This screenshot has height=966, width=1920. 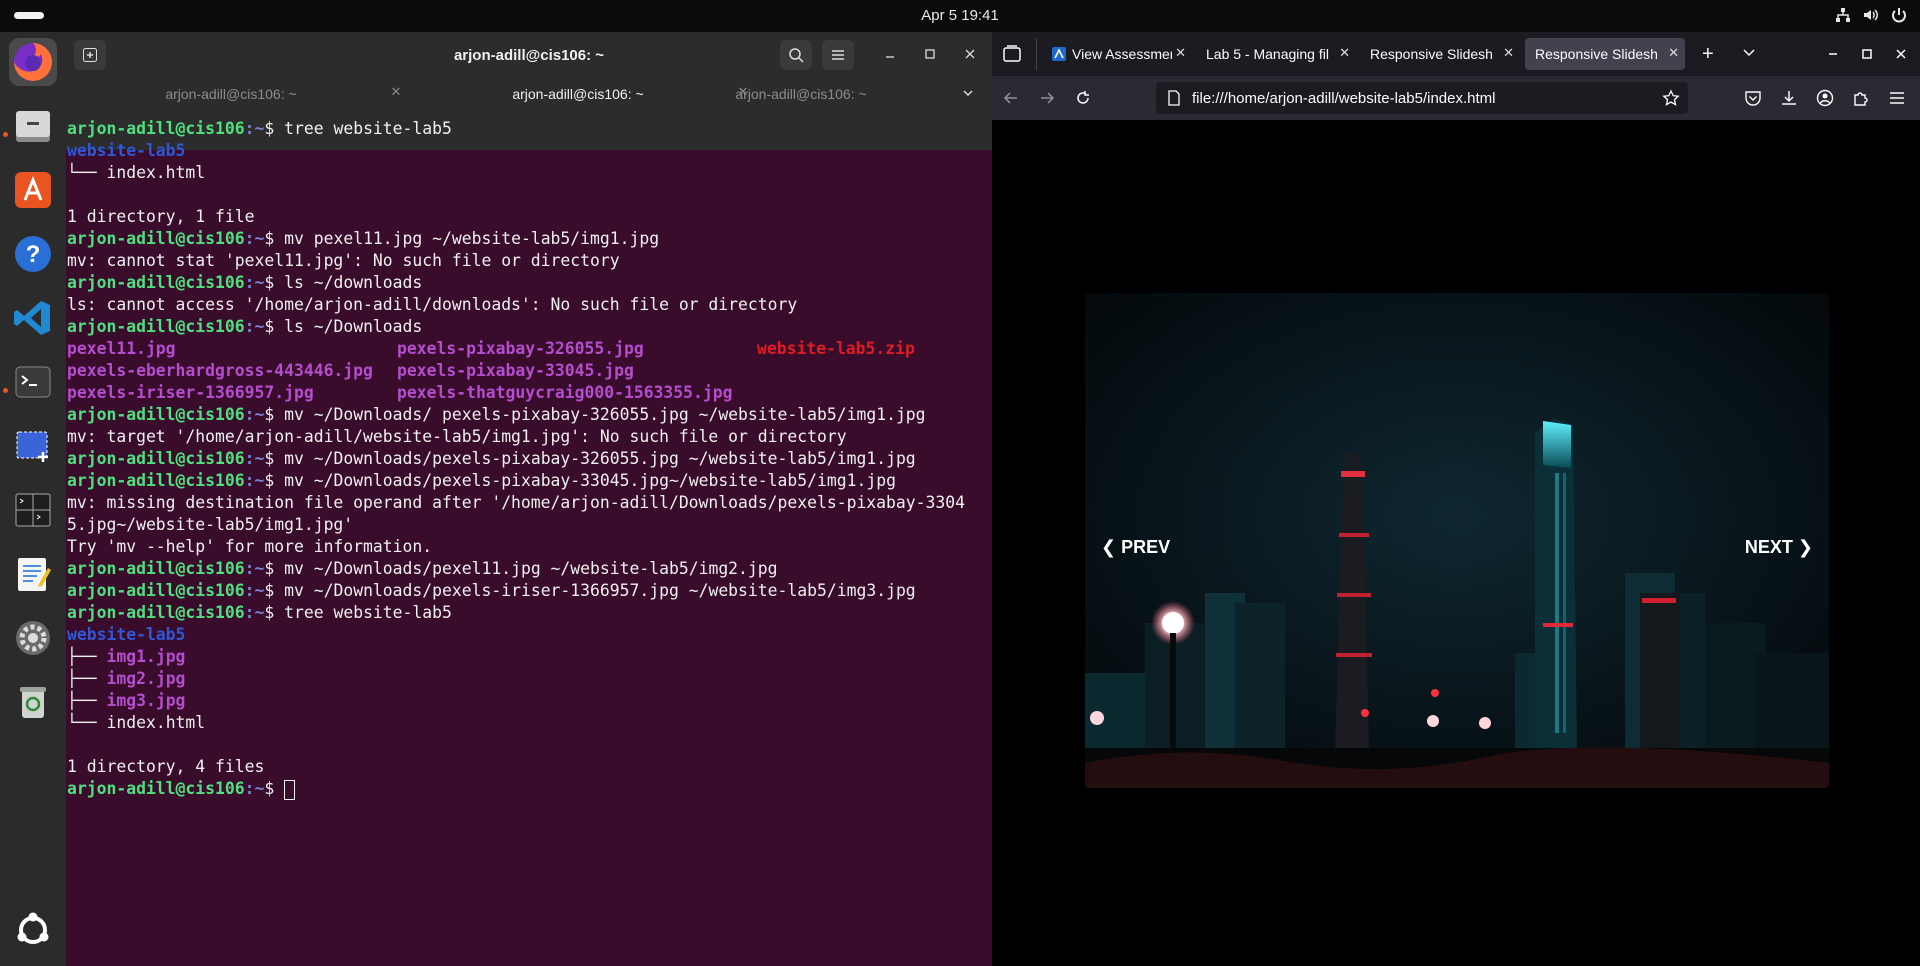 I want to click on clock: Apr 5 19:41, so click(x=960, y=15).